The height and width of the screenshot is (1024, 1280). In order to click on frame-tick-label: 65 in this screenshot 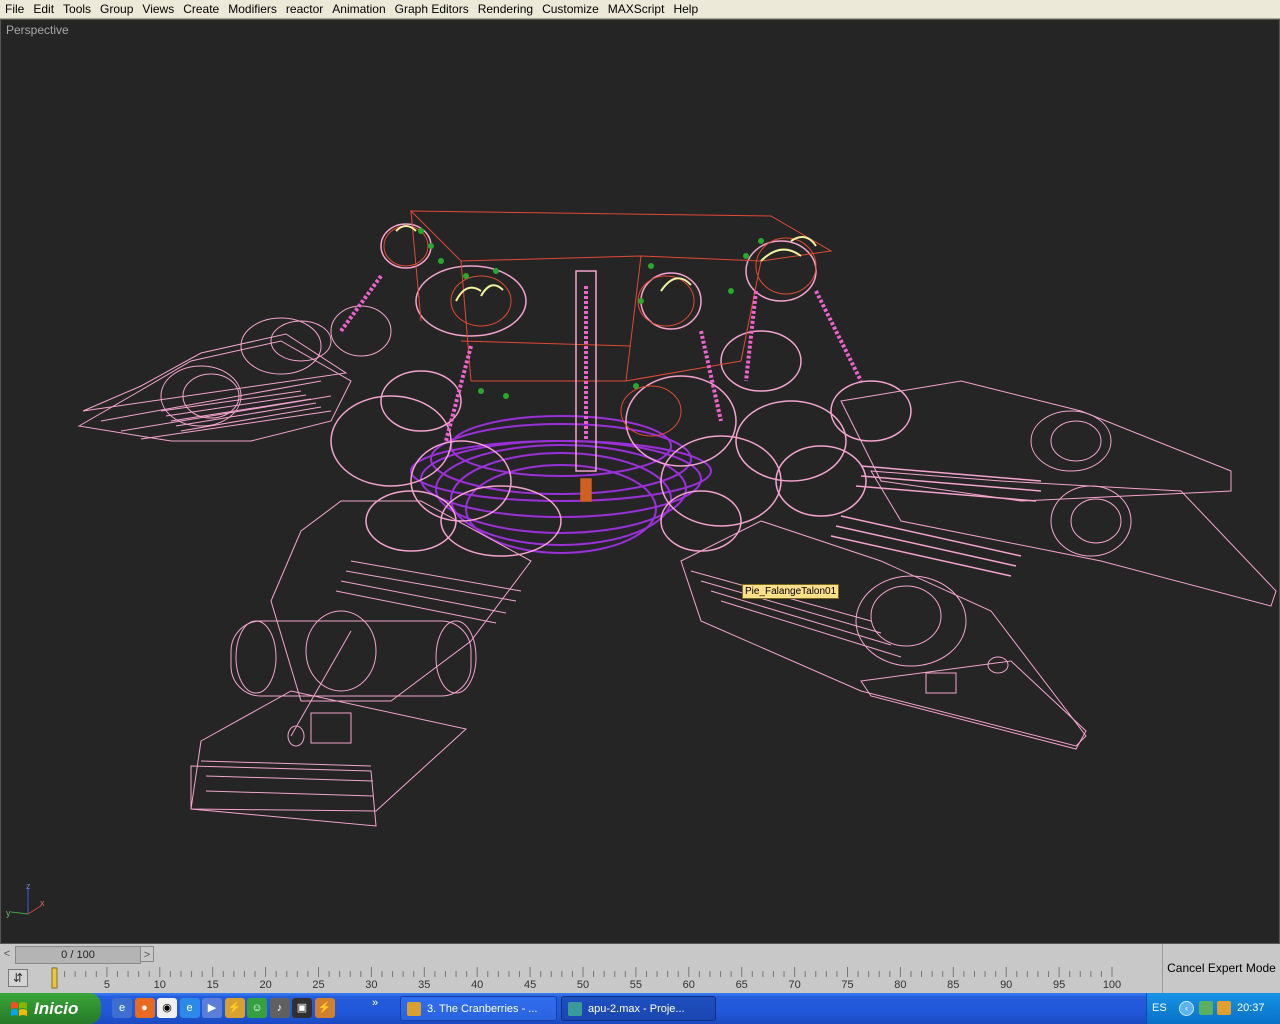, I will do `click(742, 985)`.